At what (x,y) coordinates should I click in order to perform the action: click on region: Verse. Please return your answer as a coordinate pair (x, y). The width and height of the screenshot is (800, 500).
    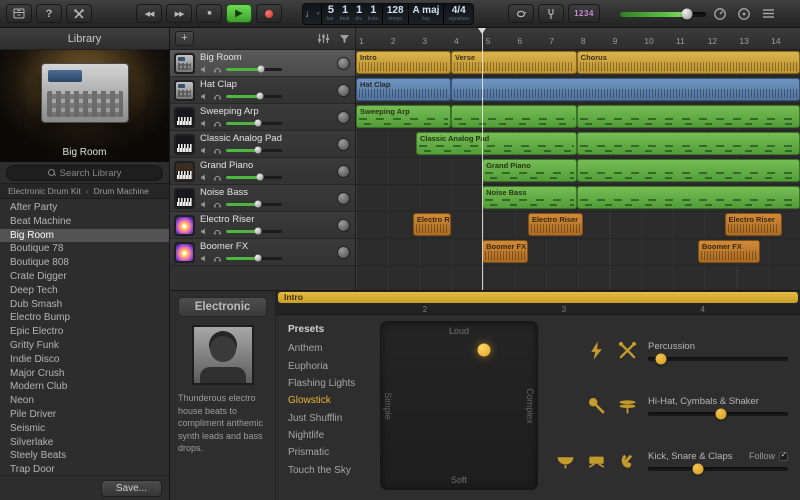
    Looking at the image, I should click on (514, 62).